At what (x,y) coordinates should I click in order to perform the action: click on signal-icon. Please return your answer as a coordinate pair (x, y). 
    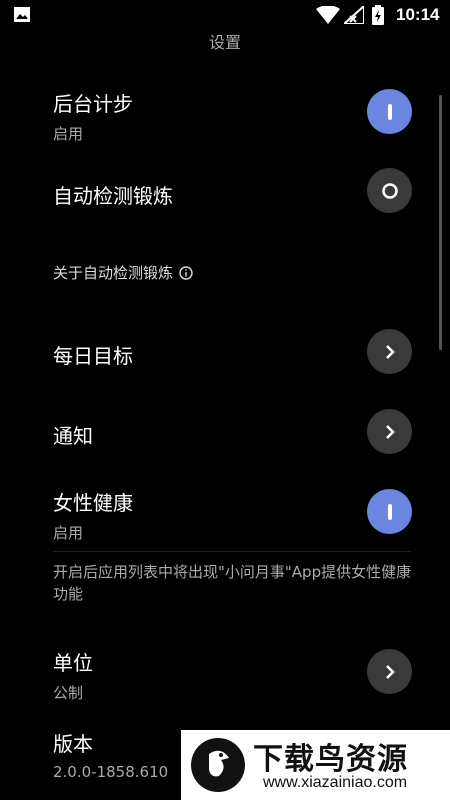
    Looking at the image, I should click on (354, 15).